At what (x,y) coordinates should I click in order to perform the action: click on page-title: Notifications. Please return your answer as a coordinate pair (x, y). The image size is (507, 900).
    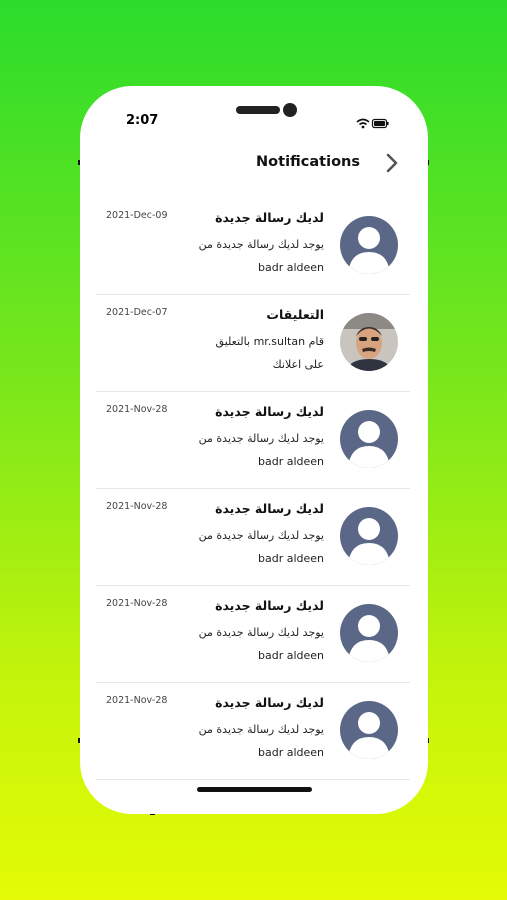
    Looking at the image, I should click on (308, 162).